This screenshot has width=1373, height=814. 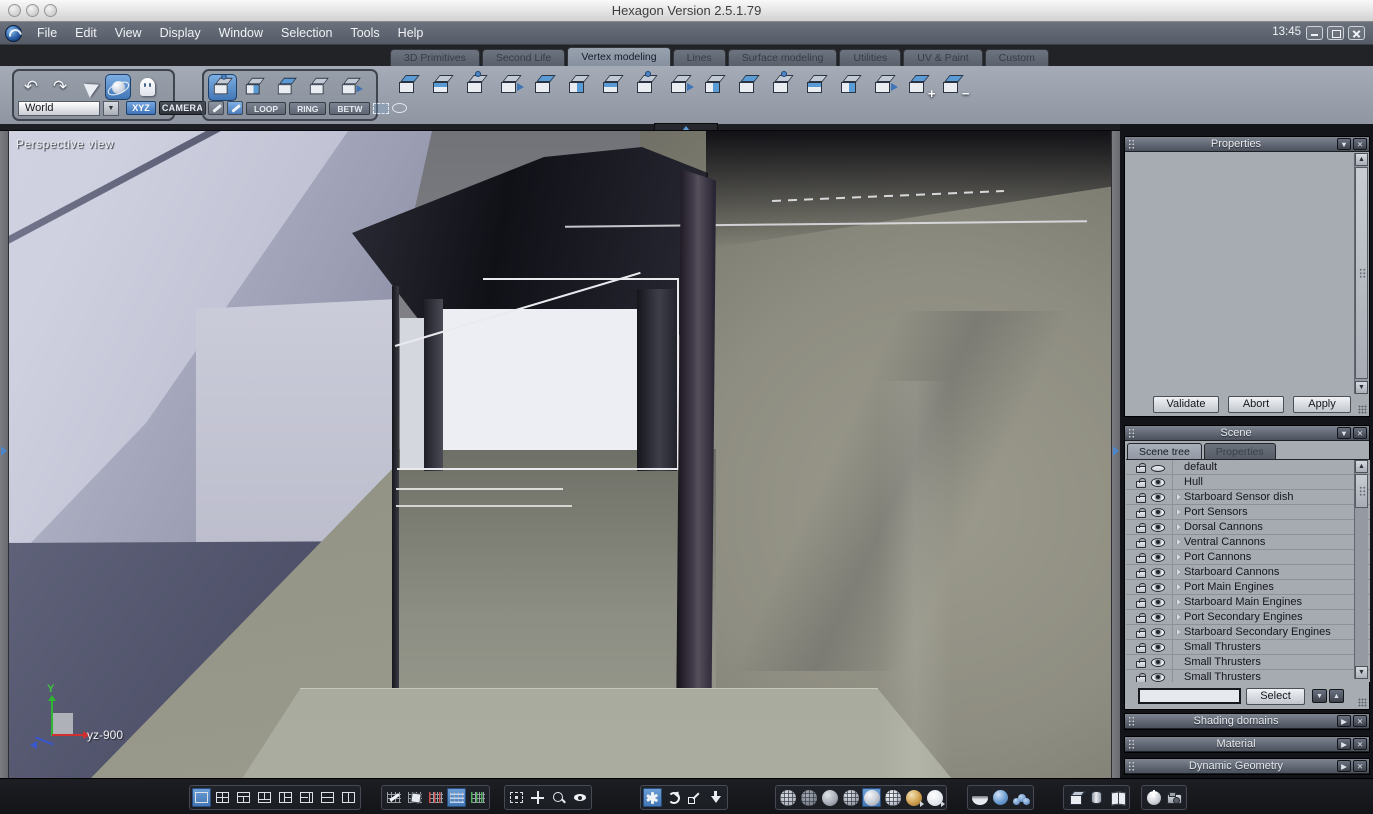 I want to click on snapshot-camera-button, so click(x=1174, y=797).